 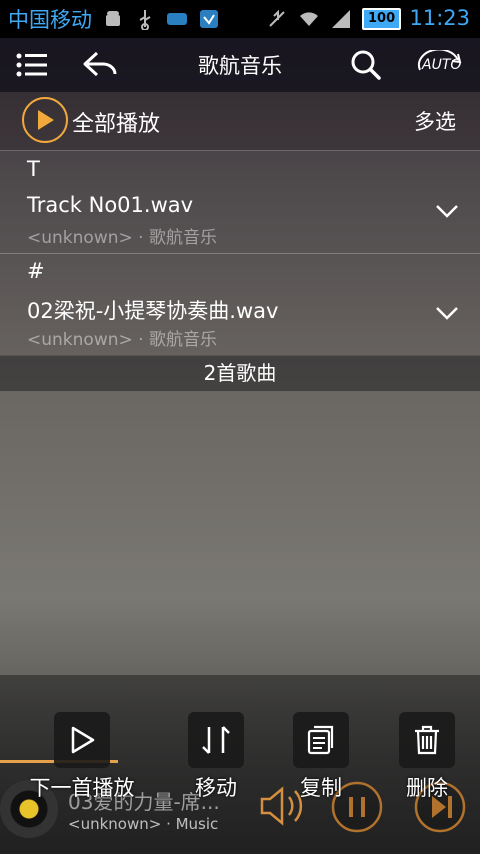 What do you see at coordinates (240, 373) in the screenshot?
I see `song-count: 2首歌曲` at bounding box center [240, 373].